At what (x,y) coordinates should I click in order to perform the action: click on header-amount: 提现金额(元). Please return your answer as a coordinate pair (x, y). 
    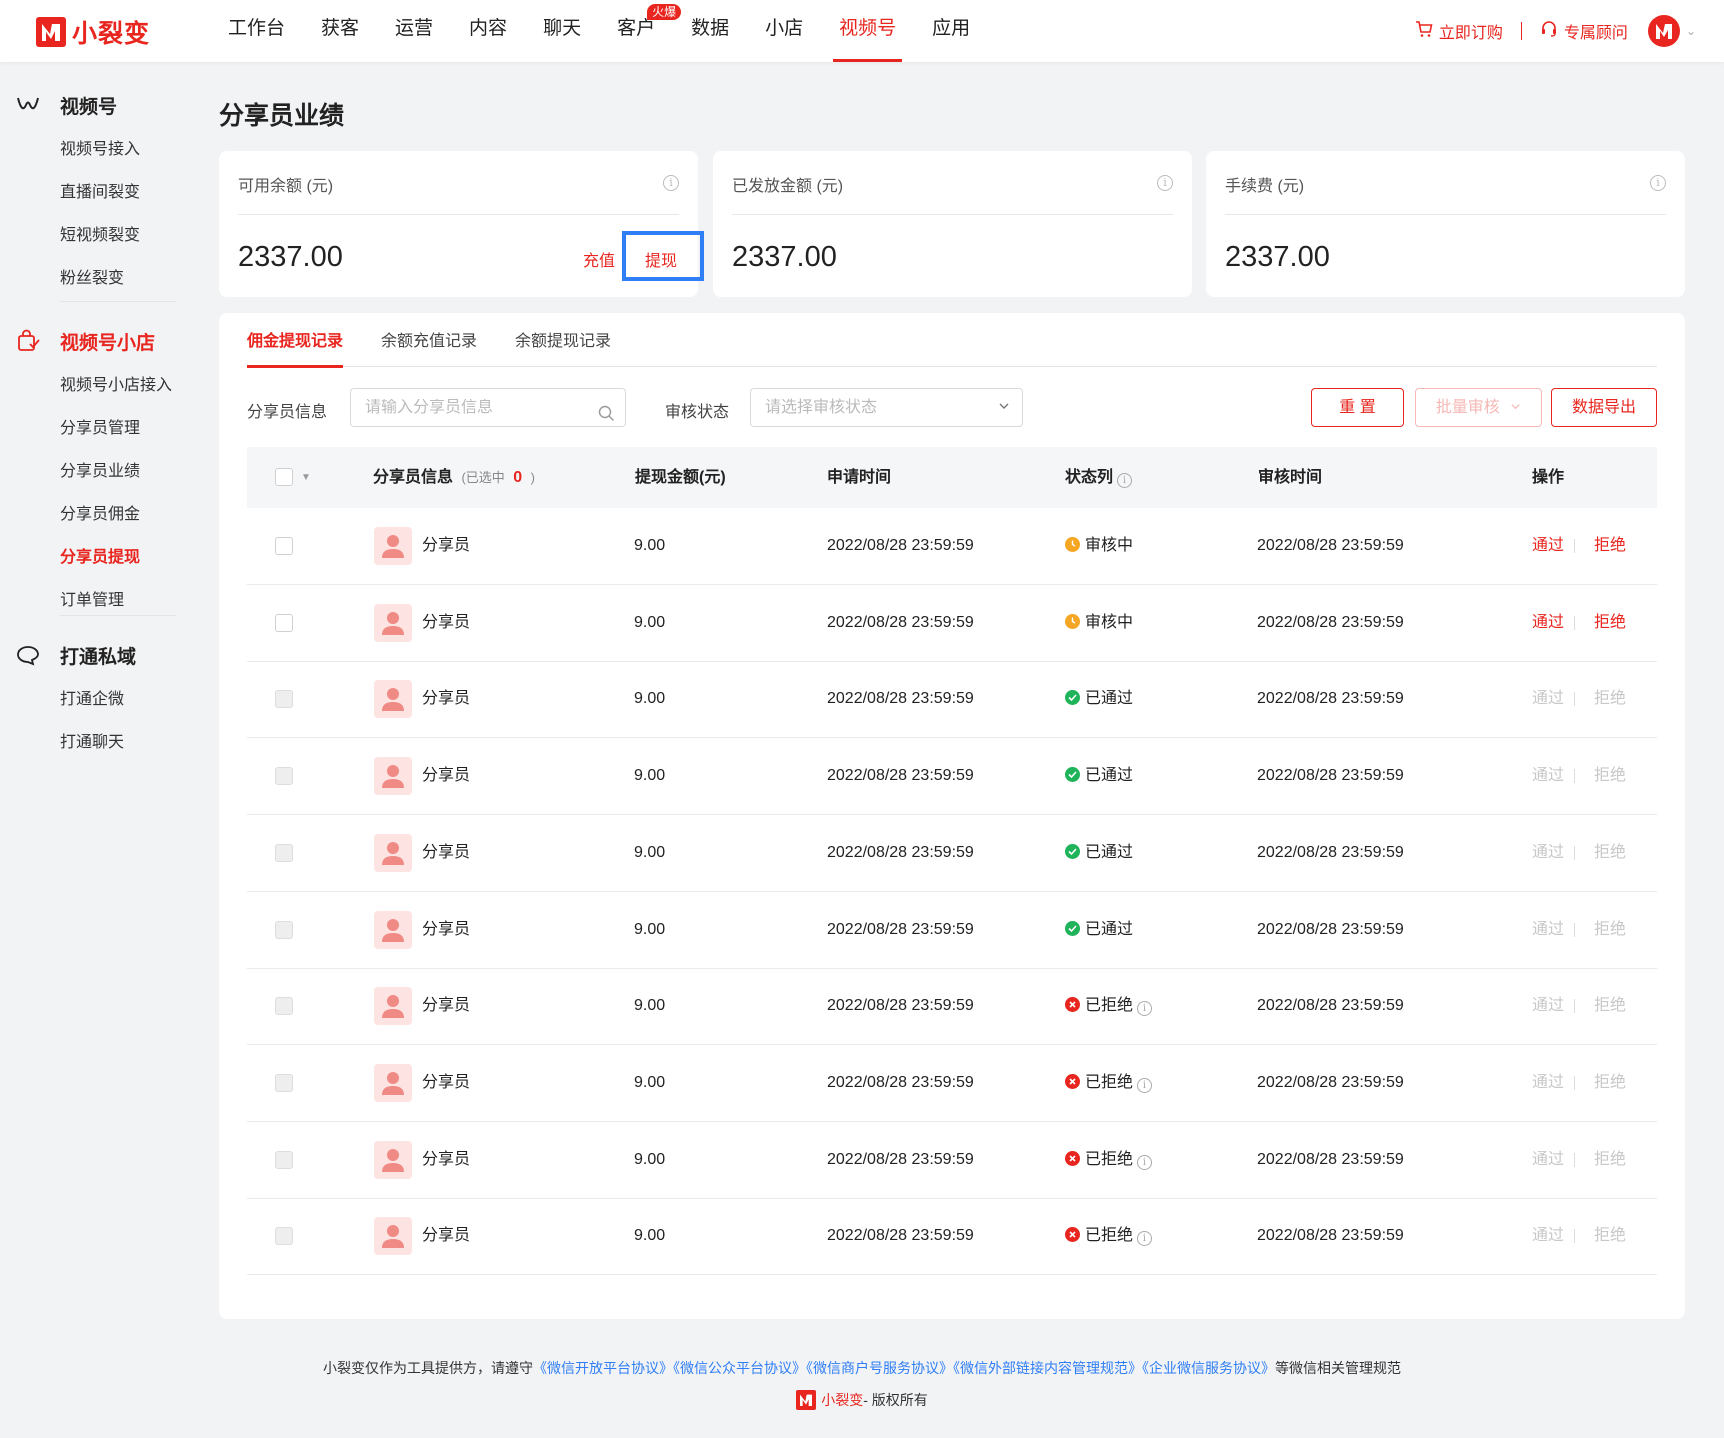
    Looking at the image, I should click on (680, 477).